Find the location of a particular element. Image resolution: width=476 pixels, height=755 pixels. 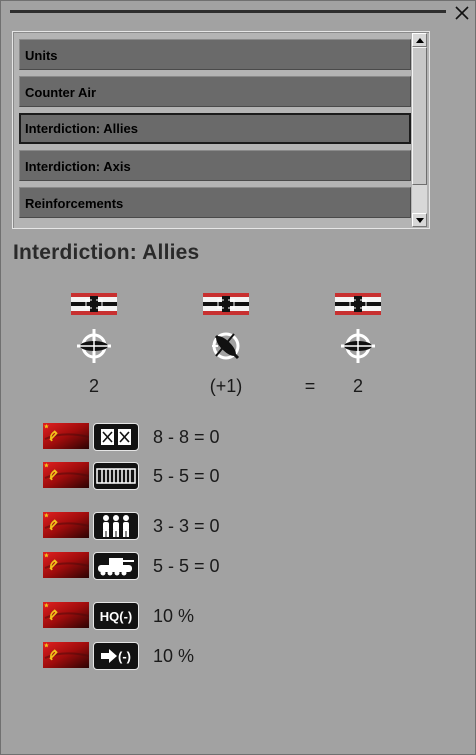

hq-icon: HQ(-) is located at coordinates (116, 616).